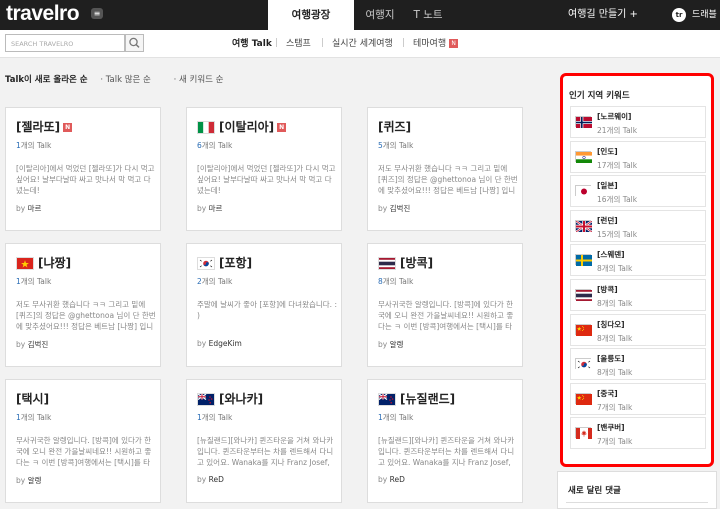 The width and height of the screenshot is (720, 509). Describe the element at coordinates (436, 42) in the screenshot. I see `subnav-theme-travel: 테마여행 N` at that location.